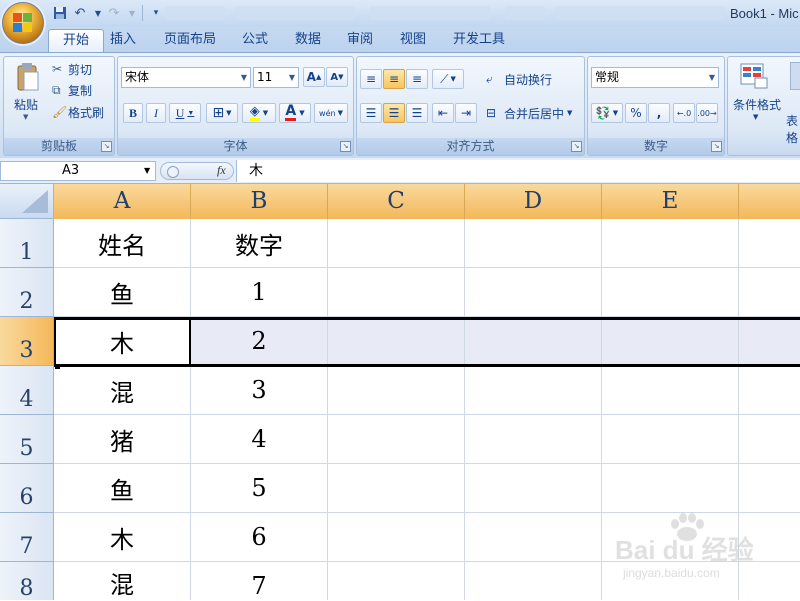  What do you see at coordinates (259, 201) in the screenshot?
I see `column-header-b: B` at bounding box center [259, 201].